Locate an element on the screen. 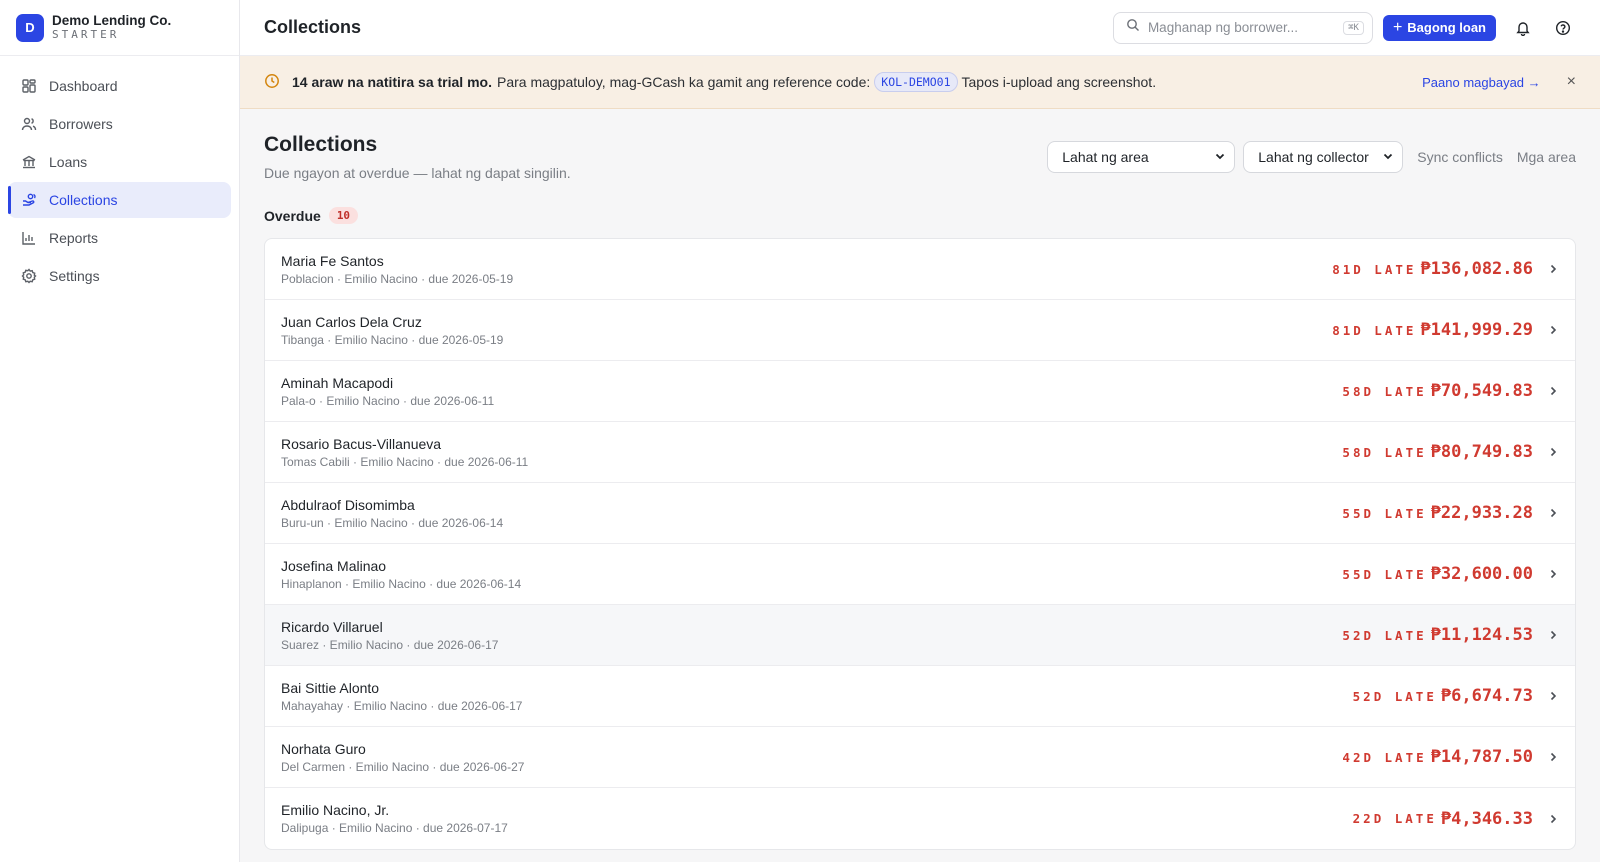  brand-logo: D is located at coordinates (30, 27).